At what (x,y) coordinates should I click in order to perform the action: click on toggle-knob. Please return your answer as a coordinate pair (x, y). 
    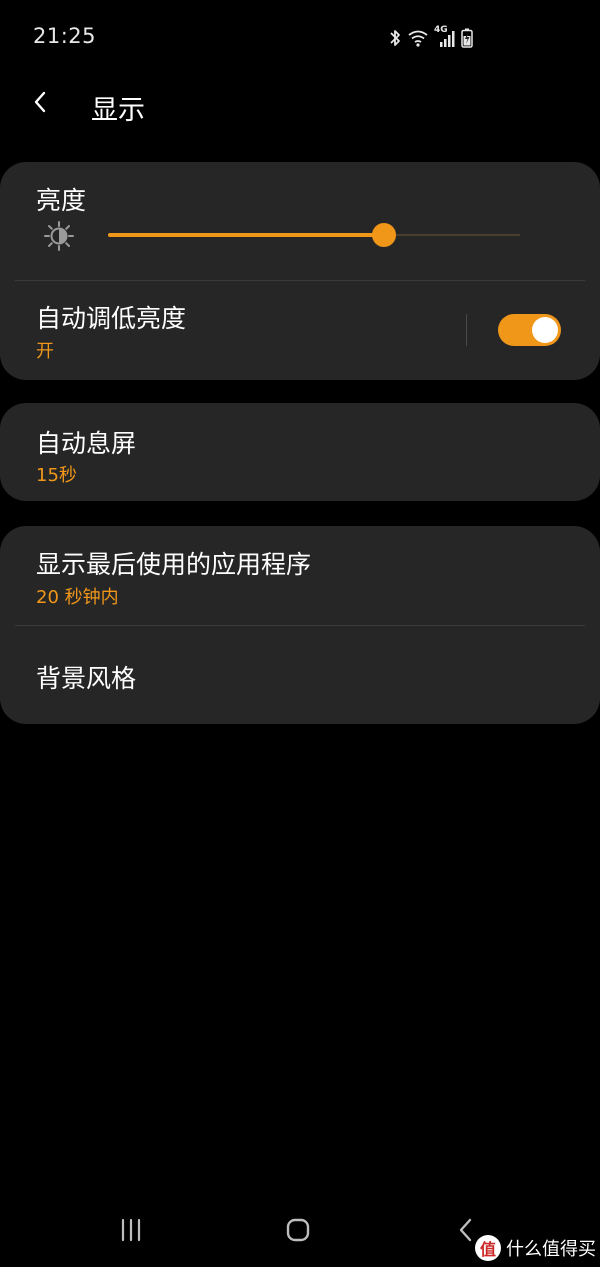
    Looking at the image, I should click on (545, 330).